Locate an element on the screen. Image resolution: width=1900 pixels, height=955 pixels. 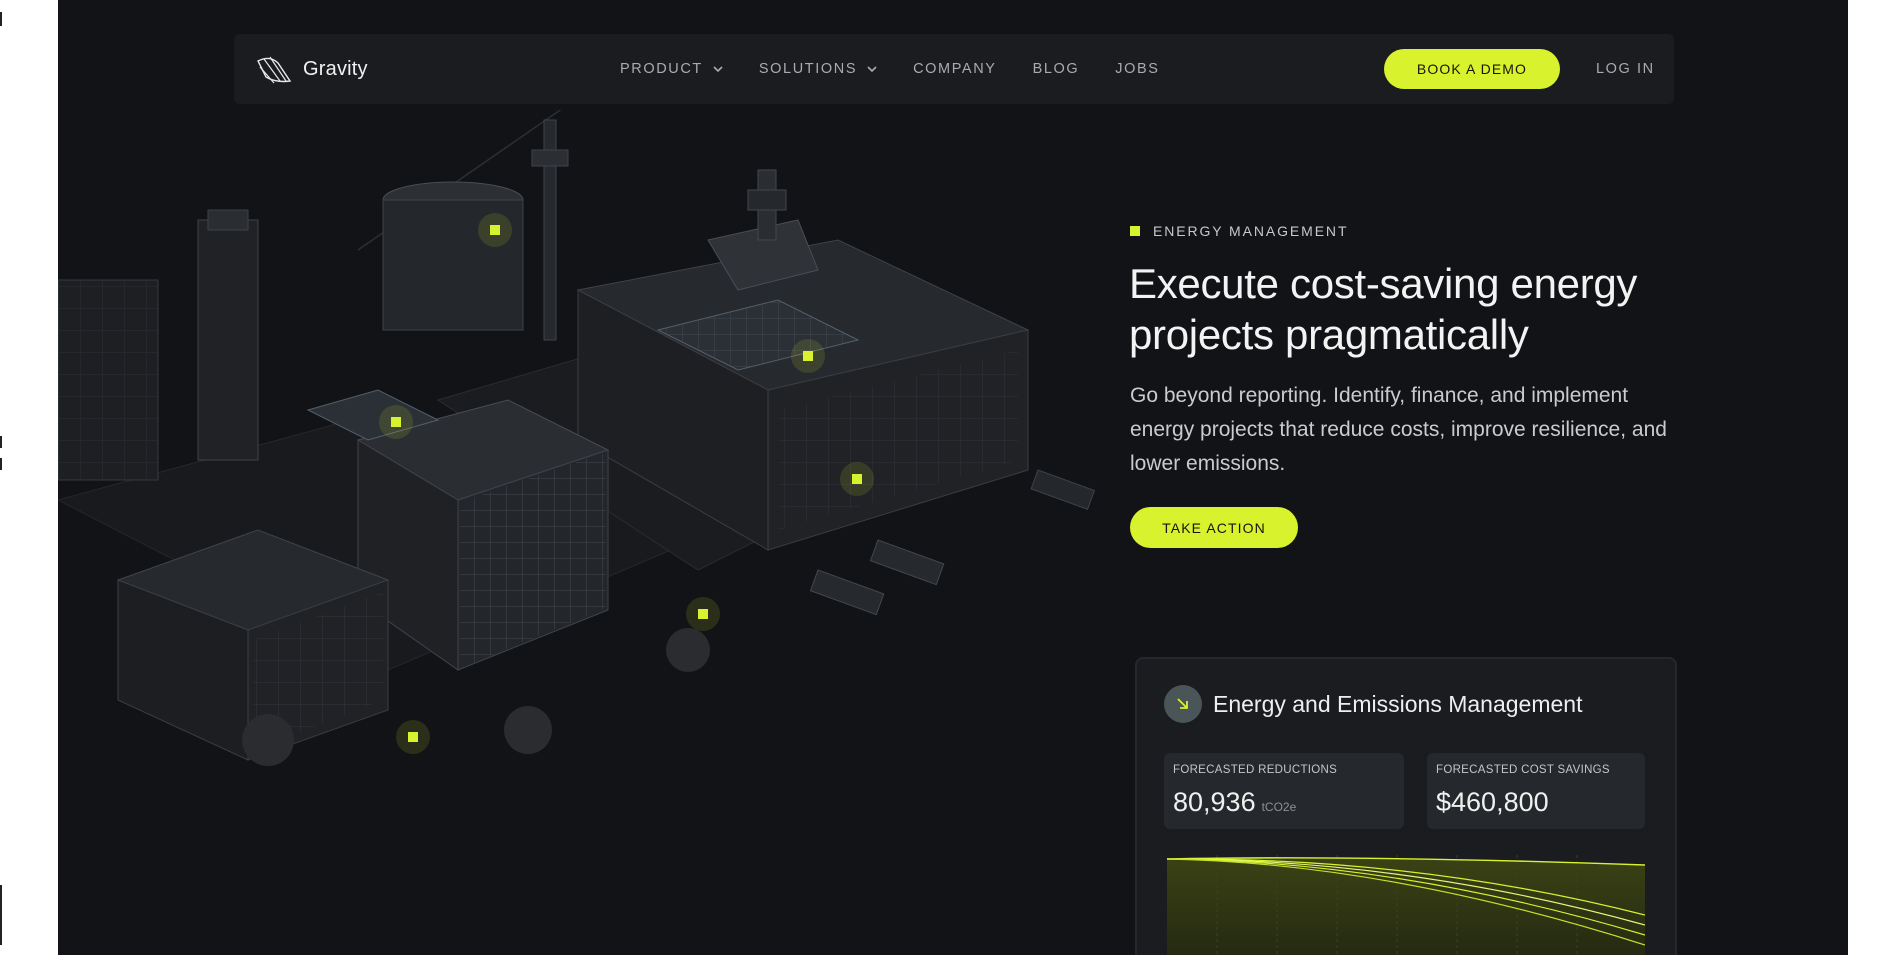
nav-item-company: COMPANY is located at coordinates (954, 69).